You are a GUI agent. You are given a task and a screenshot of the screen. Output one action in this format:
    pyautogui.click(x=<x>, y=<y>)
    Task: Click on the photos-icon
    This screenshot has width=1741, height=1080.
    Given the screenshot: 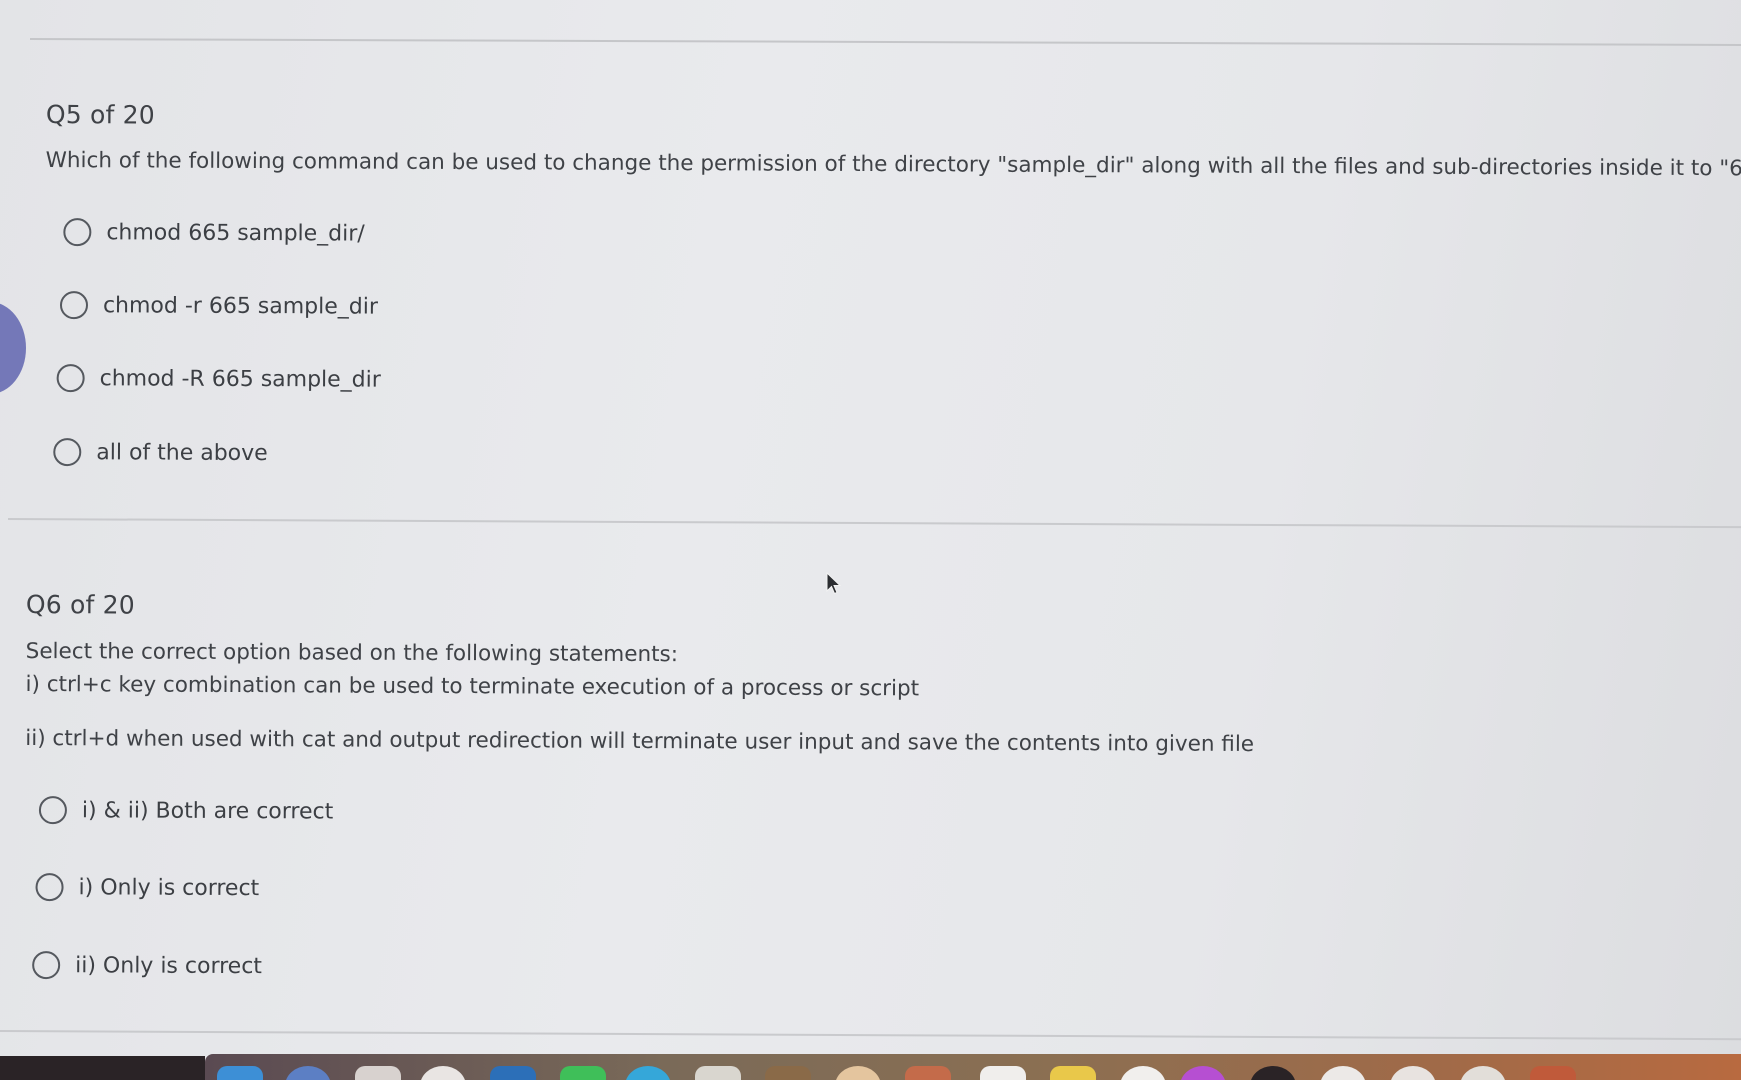 What is the action you would take?
    pyautogui.click(x=858, y=1073)
    